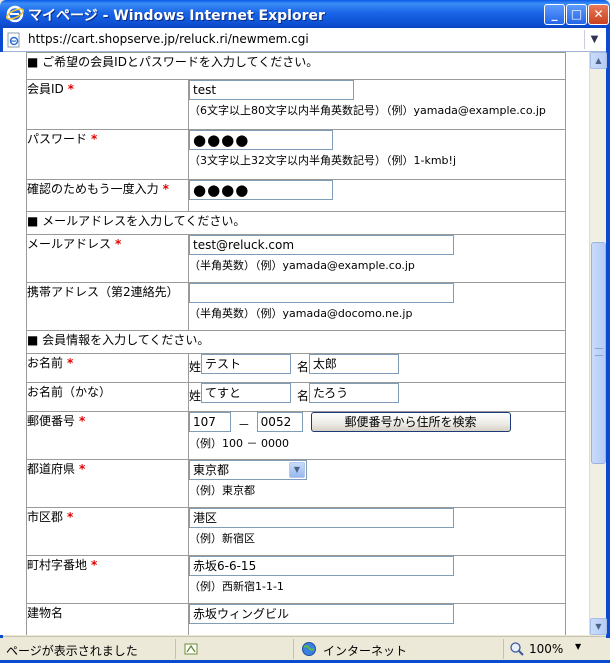 This screenshot has height=663, width=610. I want to click on field-building: 赤坂ウィングビル, so click(377, 619).